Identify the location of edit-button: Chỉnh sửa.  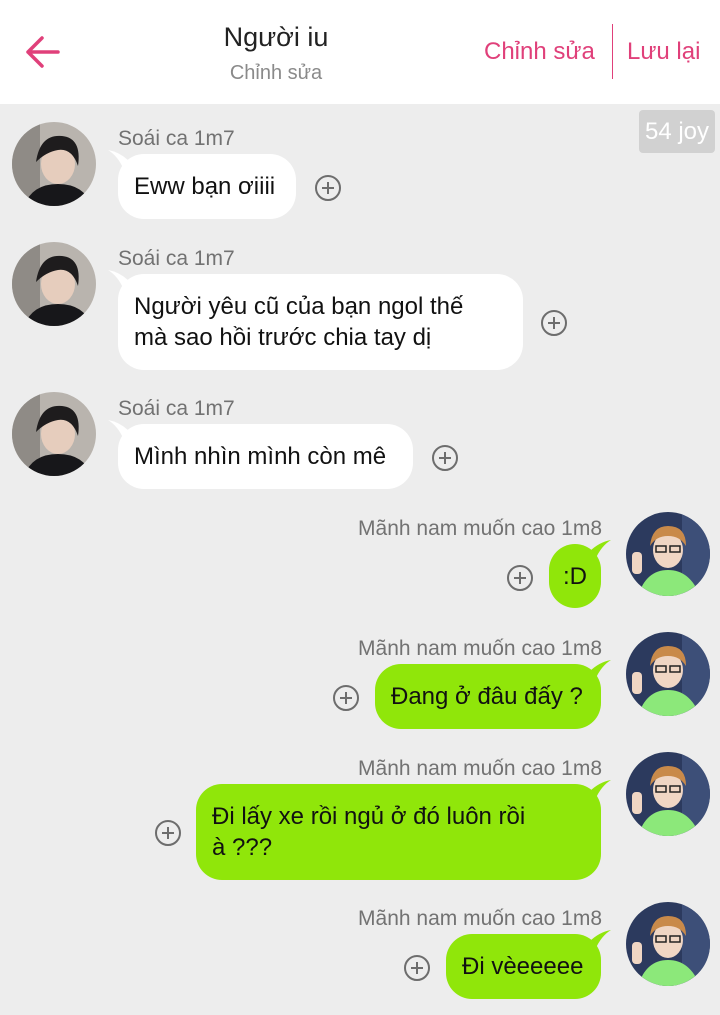
(539, 52).